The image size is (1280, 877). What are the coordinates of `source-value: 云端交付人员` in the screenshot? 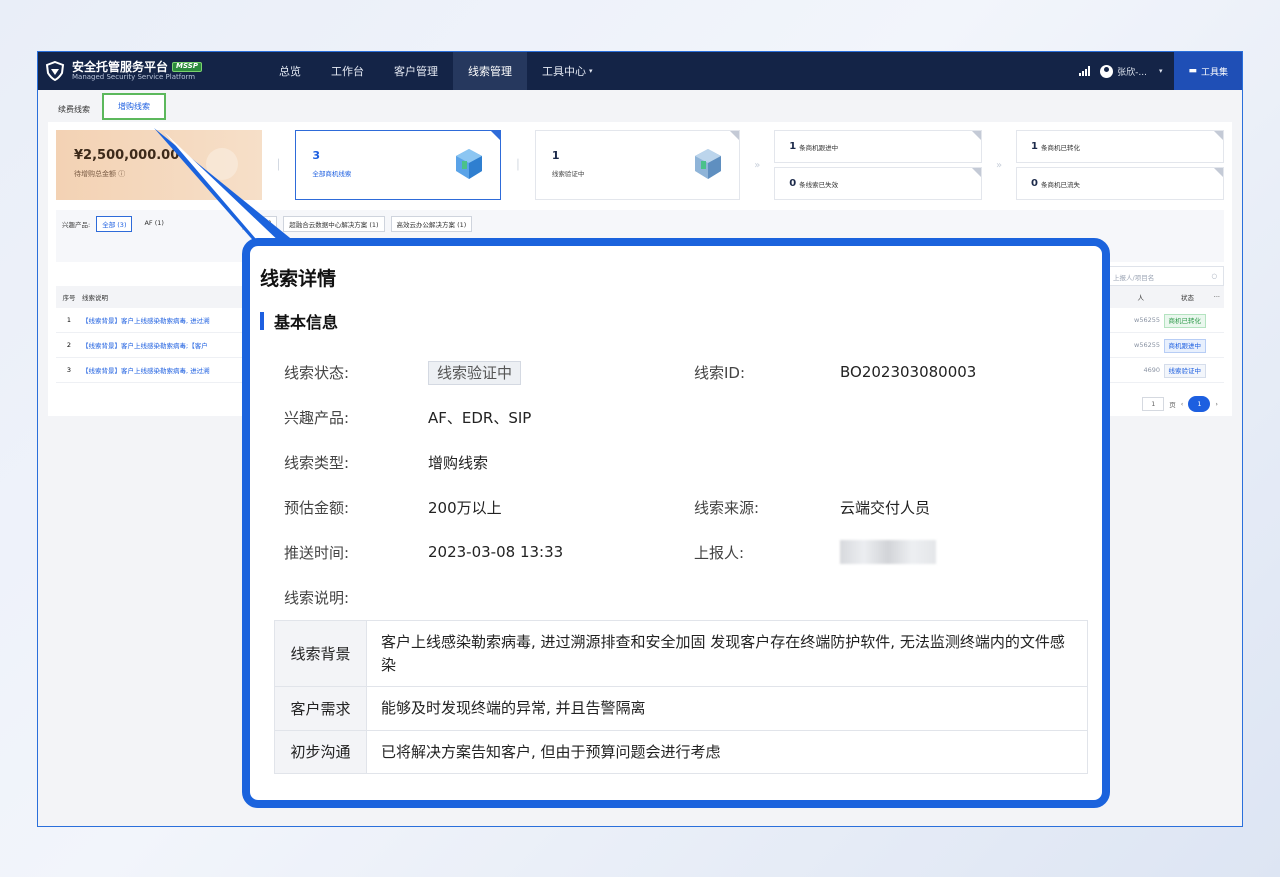 It's located at (885, 507).